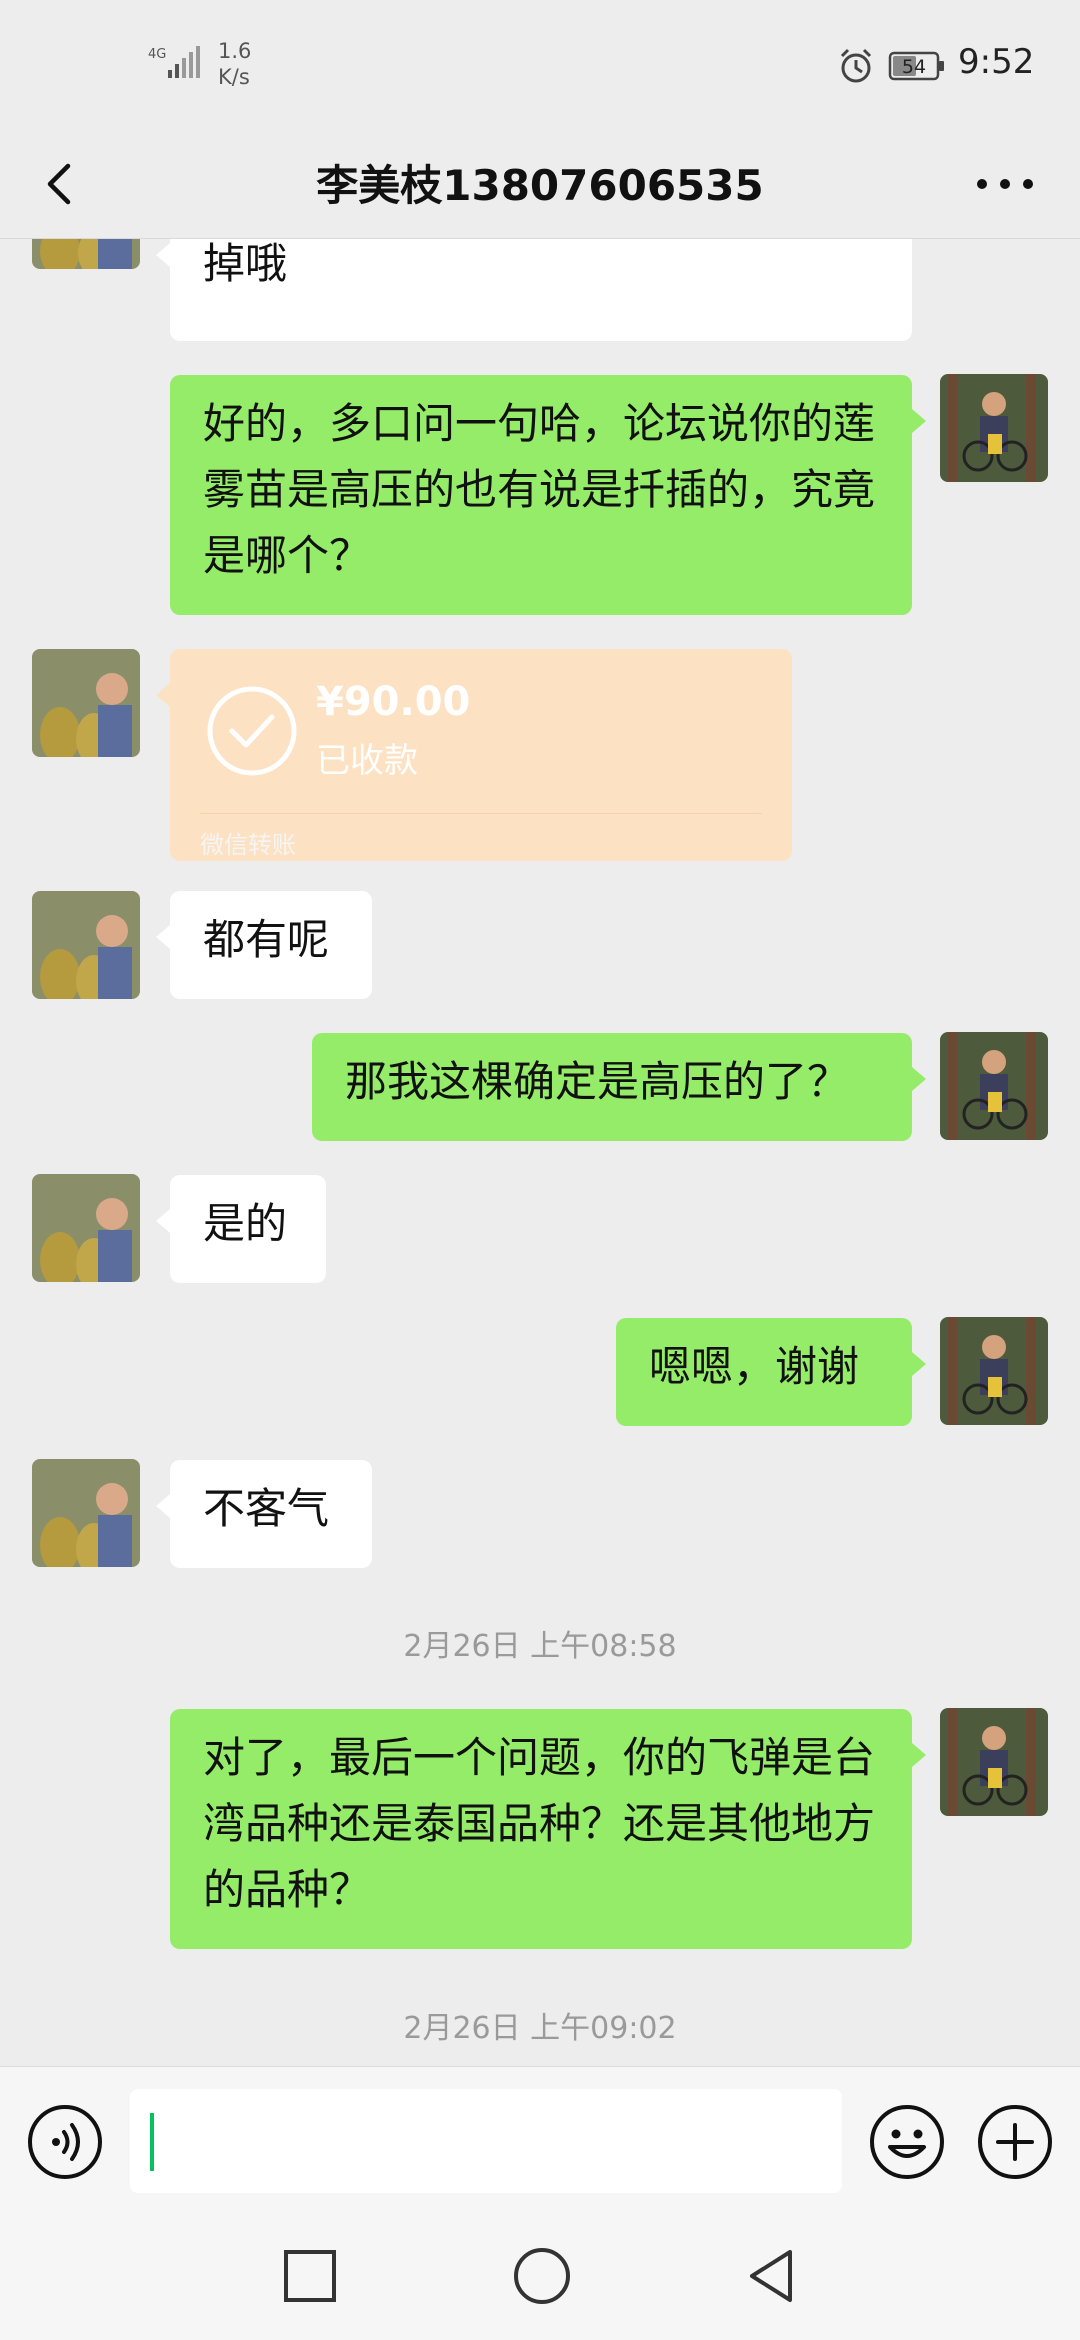 Image resolution: width=1080 pixels, height=2340 pixels. Describe the element at coordinates (152, 2142) in the screenshot. I see `text-caret` at that location.